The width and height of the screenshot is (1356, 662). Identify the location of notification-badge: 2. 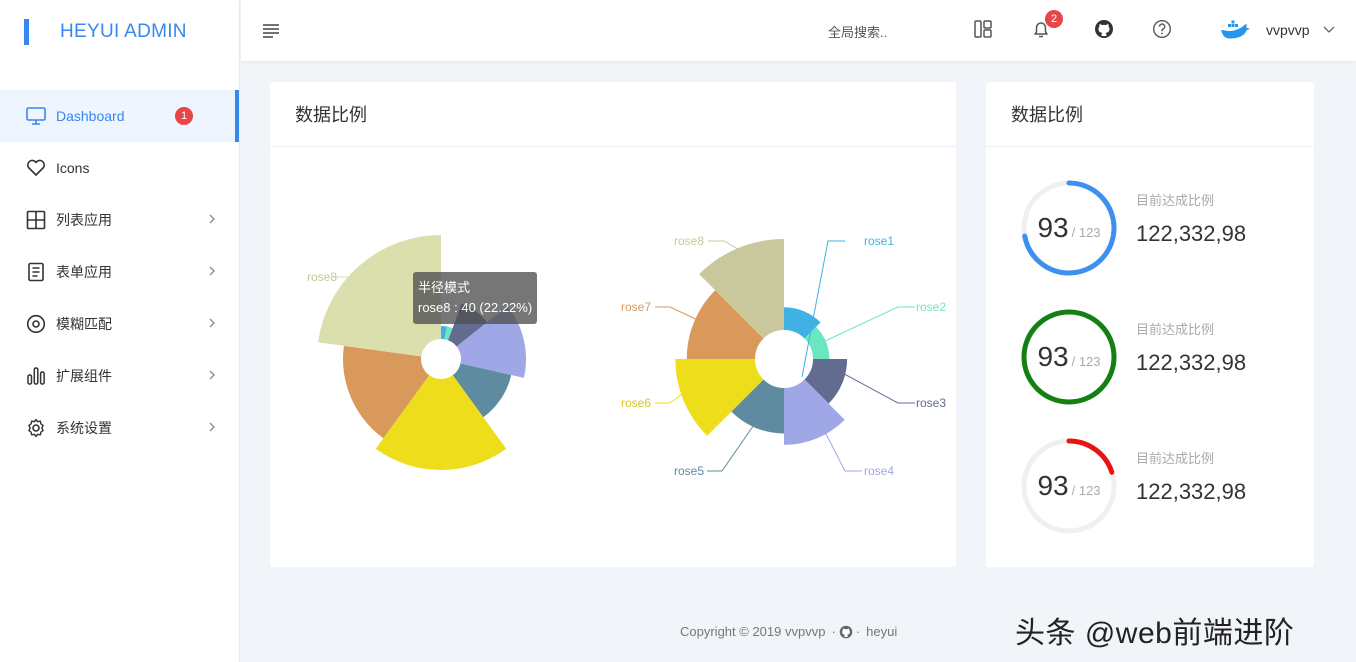
(1054, 19).